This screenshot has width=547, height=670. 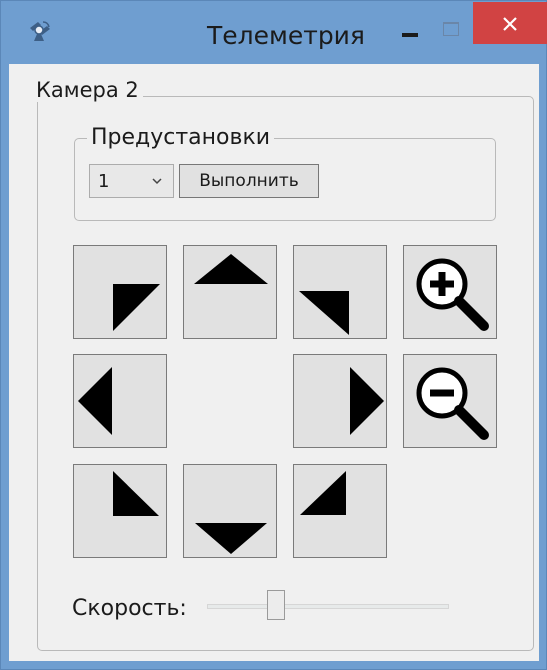 I want to click on minimize-button, so click(x=412, y=28).